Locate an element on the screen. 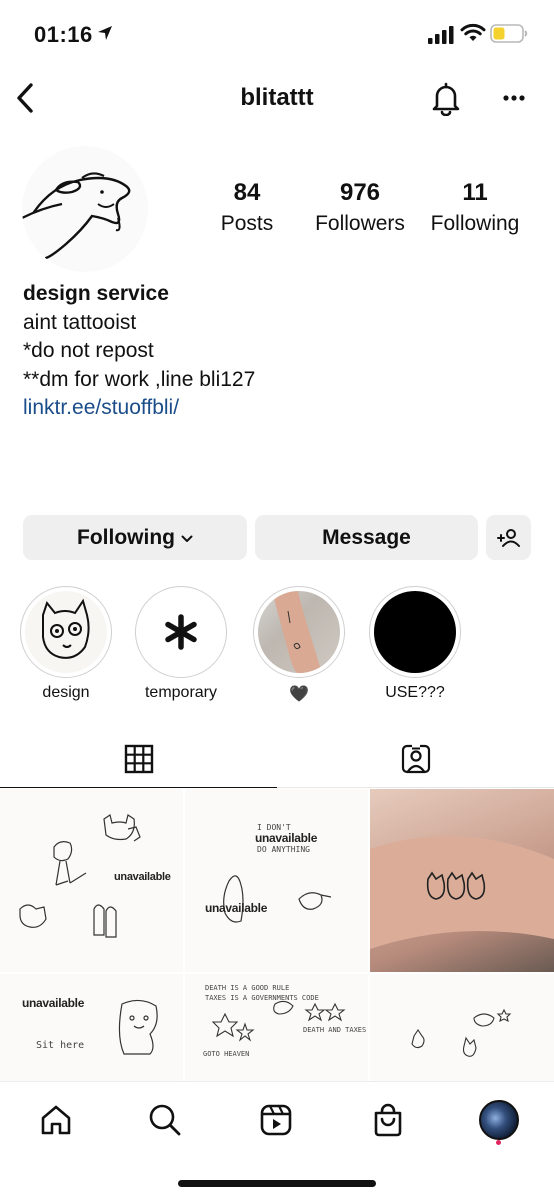 The image size is (554, 1200). bell-icon is located at coordinates (446, 99).